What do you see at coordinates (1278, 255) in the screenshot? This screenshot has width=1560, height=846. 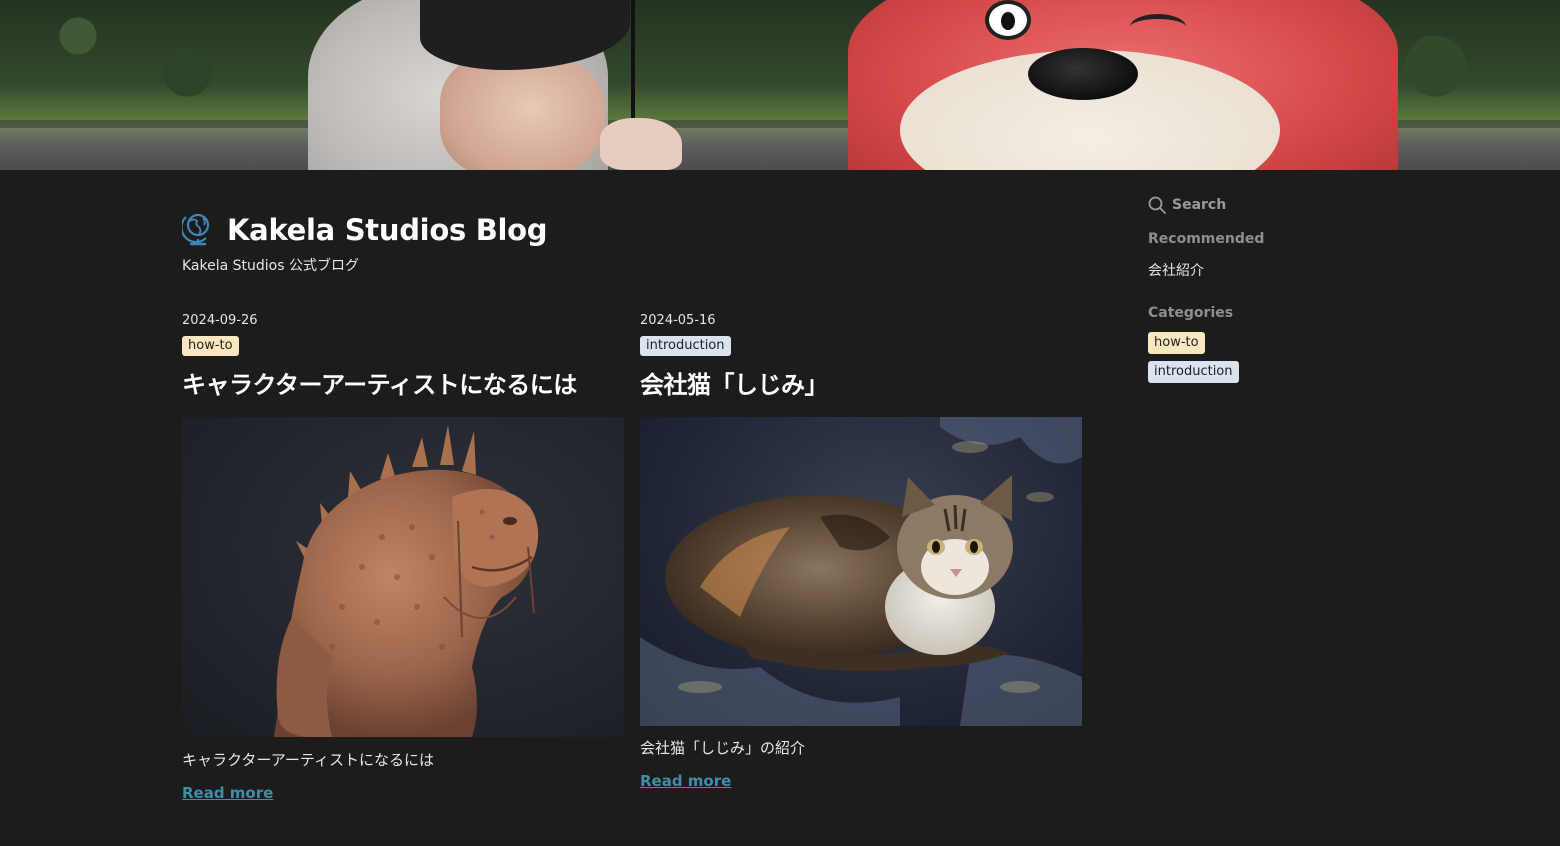 I see `recommended-section: Recommended 会社紹介` at bounding box center [1278, 255].